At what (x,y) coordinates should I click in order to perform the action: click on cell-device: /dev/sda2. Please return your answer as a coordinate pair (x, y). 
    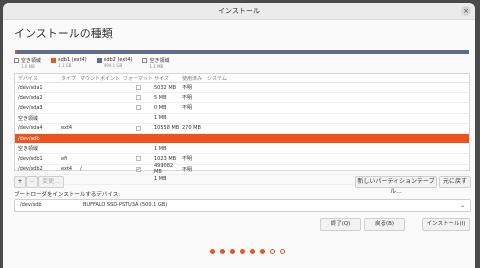
    Looking at the image, I should click on (30, 97).